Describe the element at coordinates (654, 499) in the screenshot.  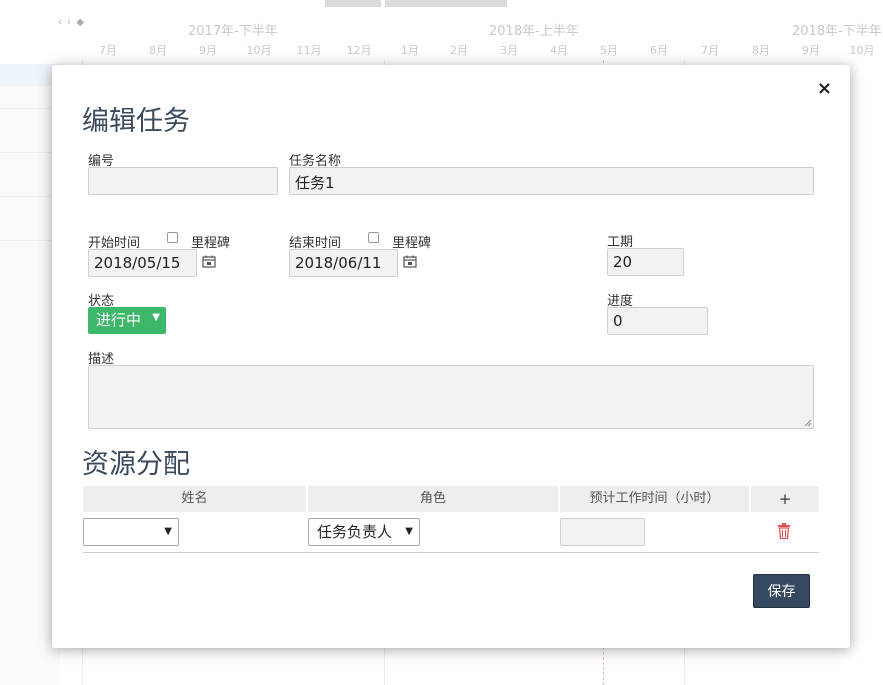
I see `col-header-hours: 预计工作时间（小时）` at that location.